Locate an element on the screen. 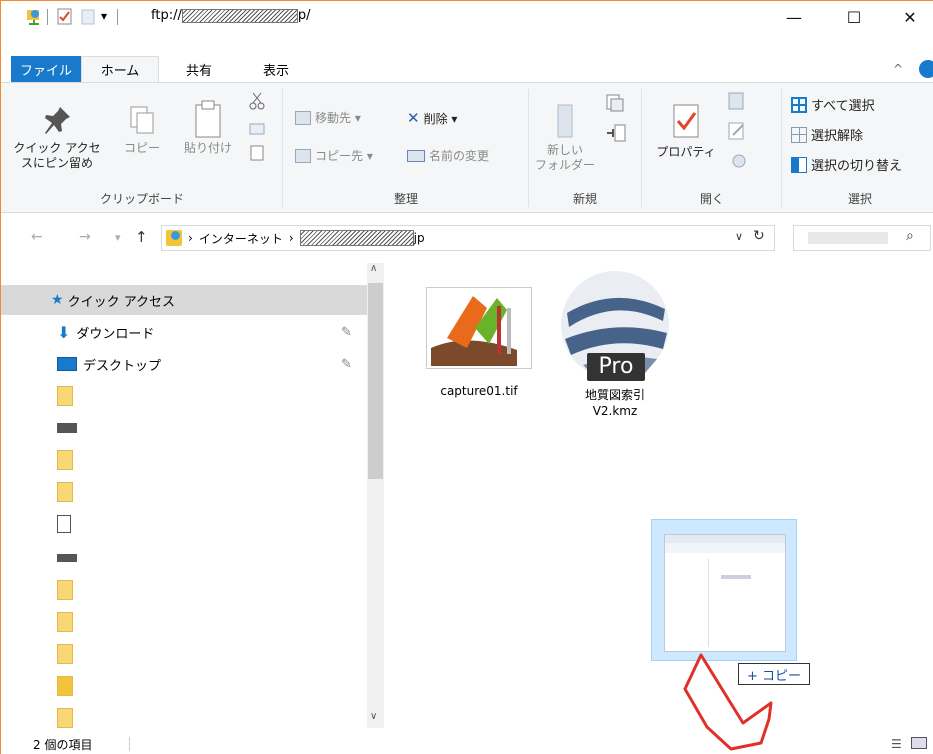 This screenshot has height=754, width=933. rename-icon is located at coordinates (416, 155).